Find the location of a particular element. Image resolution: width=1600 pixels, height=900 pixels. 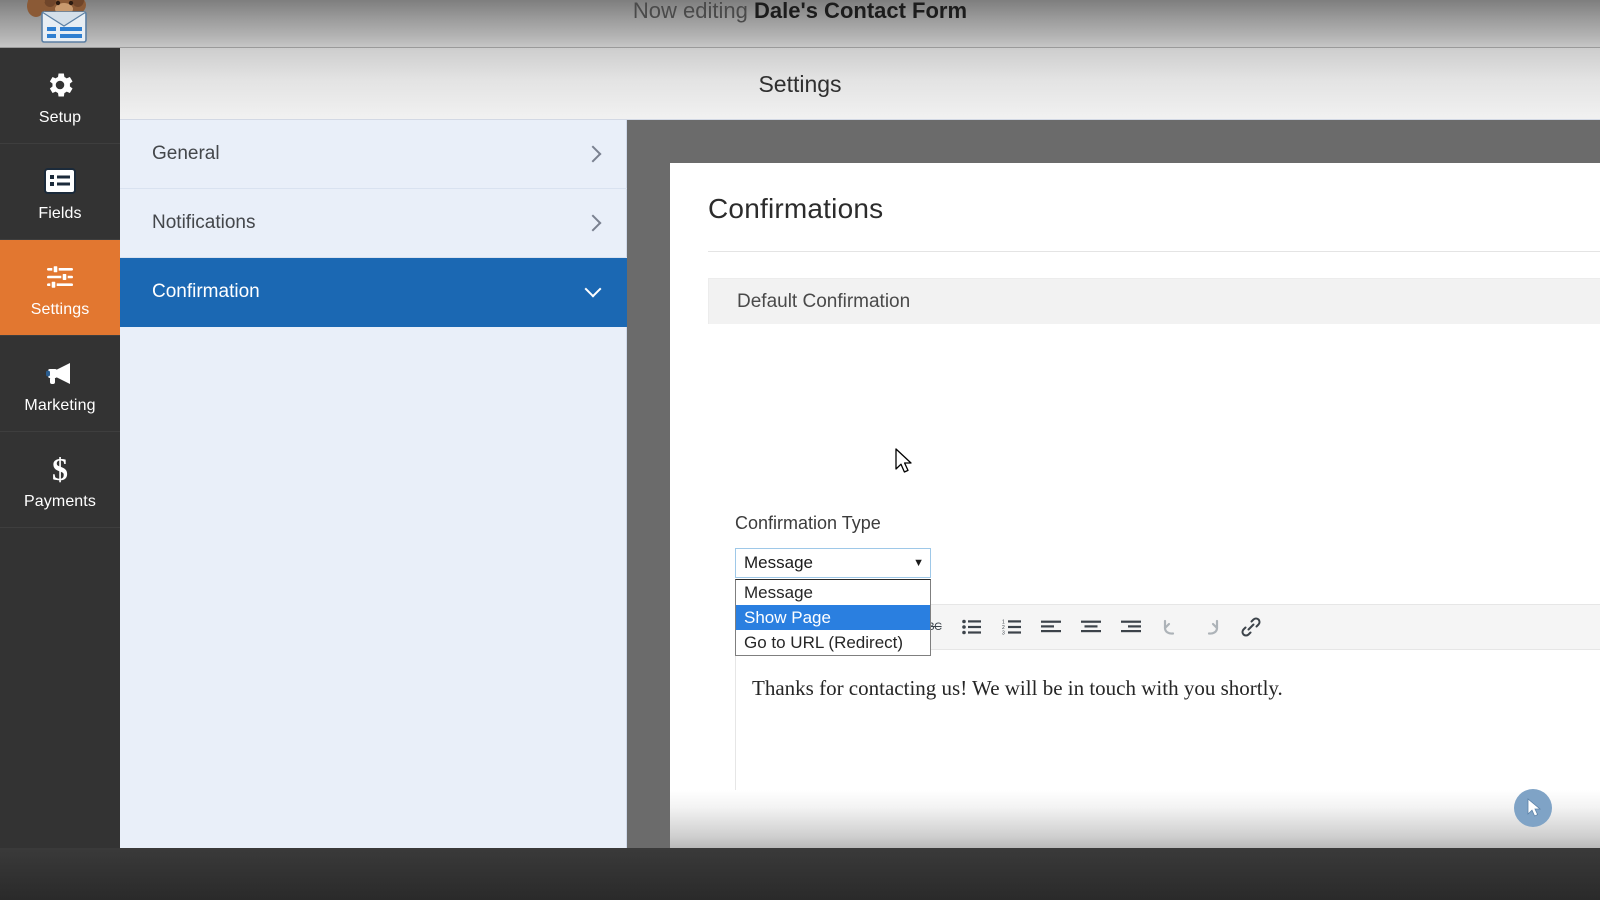

confirmation-type-option-list: Message Show Page Go to URL (Redirect) is located at coordinates (833, 617).